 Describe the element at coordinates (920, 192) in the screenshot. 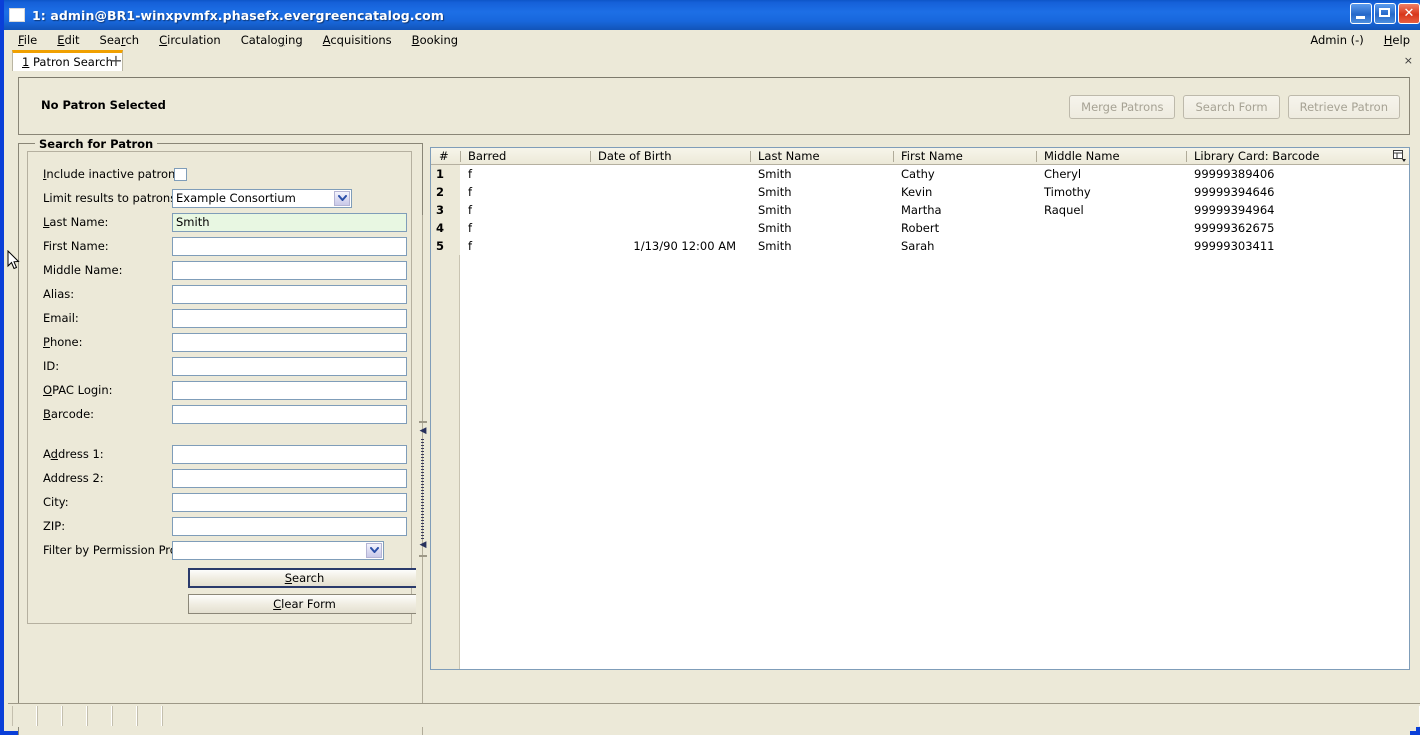

I see `table-row: 2 f Smith Kevin Timothy 99999394646` at that location.